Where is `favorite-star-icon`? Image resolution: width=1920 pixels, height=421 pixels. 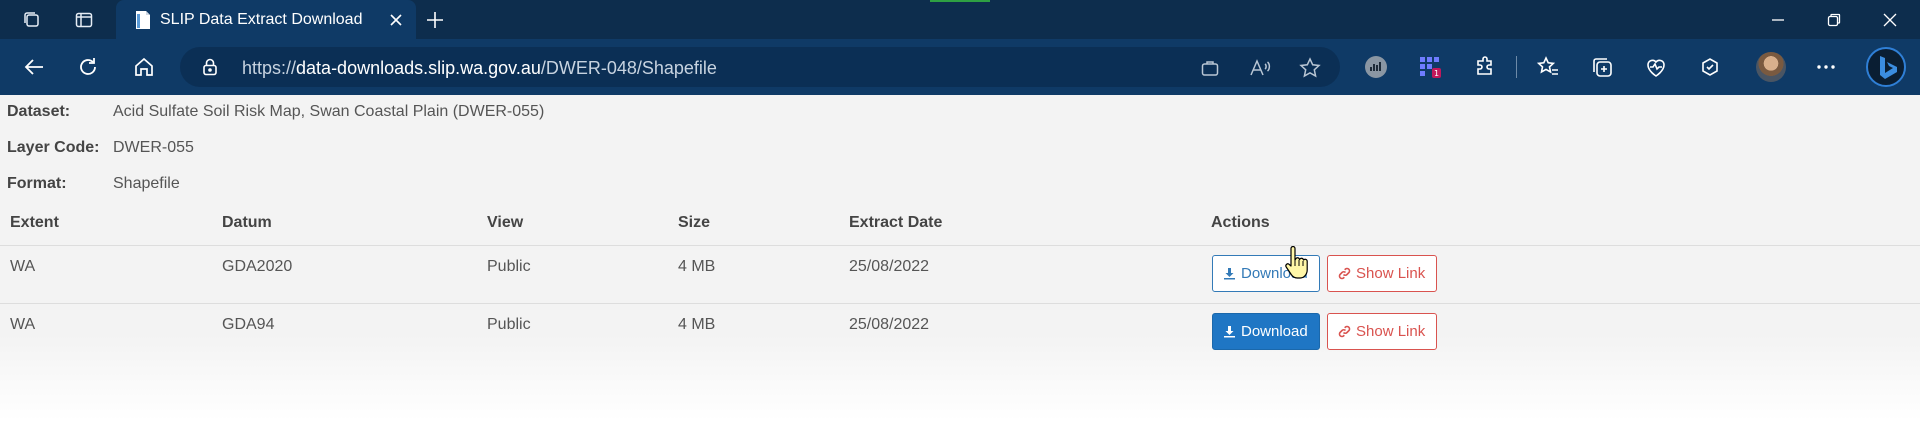 favorite-star-icon is located at coordinates (1310, 68).